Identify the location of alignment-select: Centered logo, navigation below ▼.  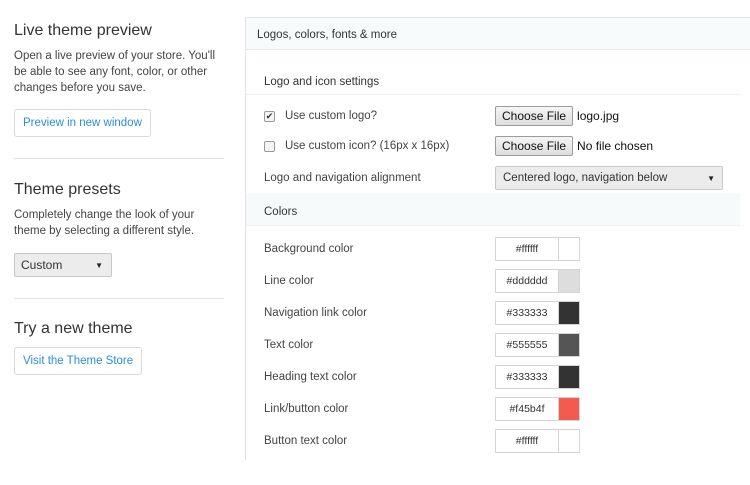
(609, 178).